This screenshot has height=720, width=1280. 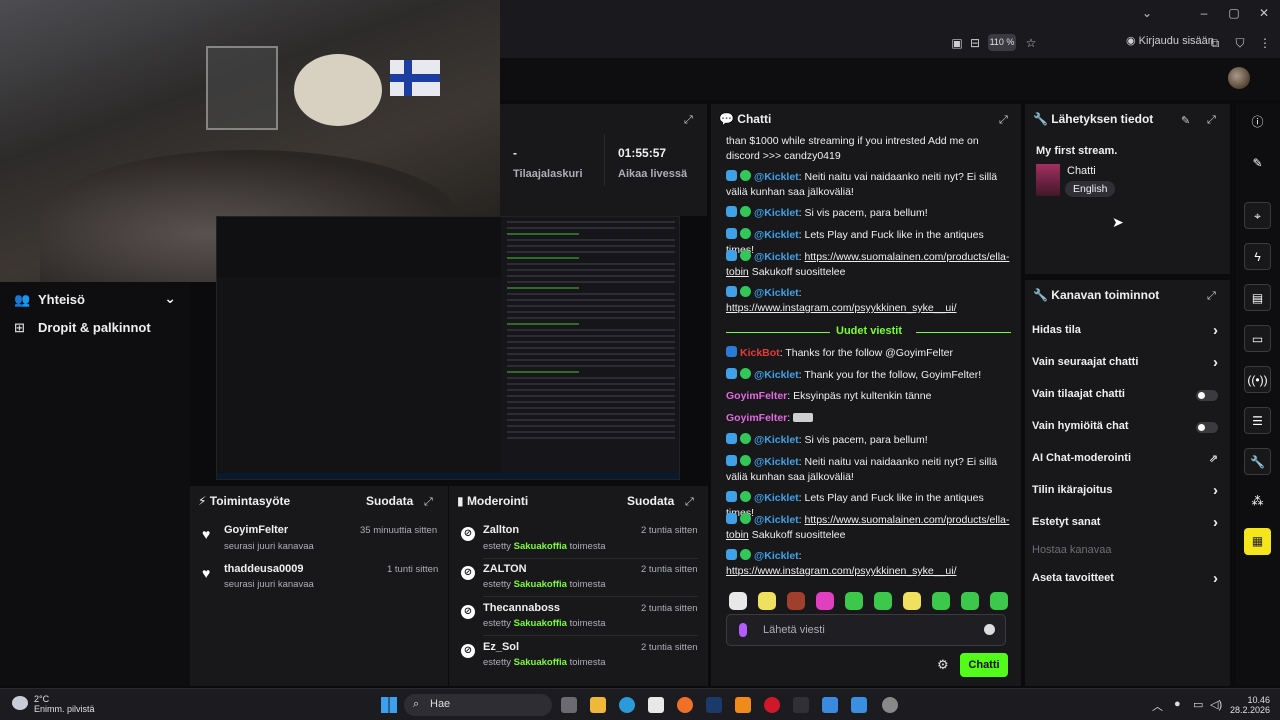 What do you see at coordinates (598, 705) in the screenshot?
I see `file-explorer-icon` at bounding box center [598, 705].